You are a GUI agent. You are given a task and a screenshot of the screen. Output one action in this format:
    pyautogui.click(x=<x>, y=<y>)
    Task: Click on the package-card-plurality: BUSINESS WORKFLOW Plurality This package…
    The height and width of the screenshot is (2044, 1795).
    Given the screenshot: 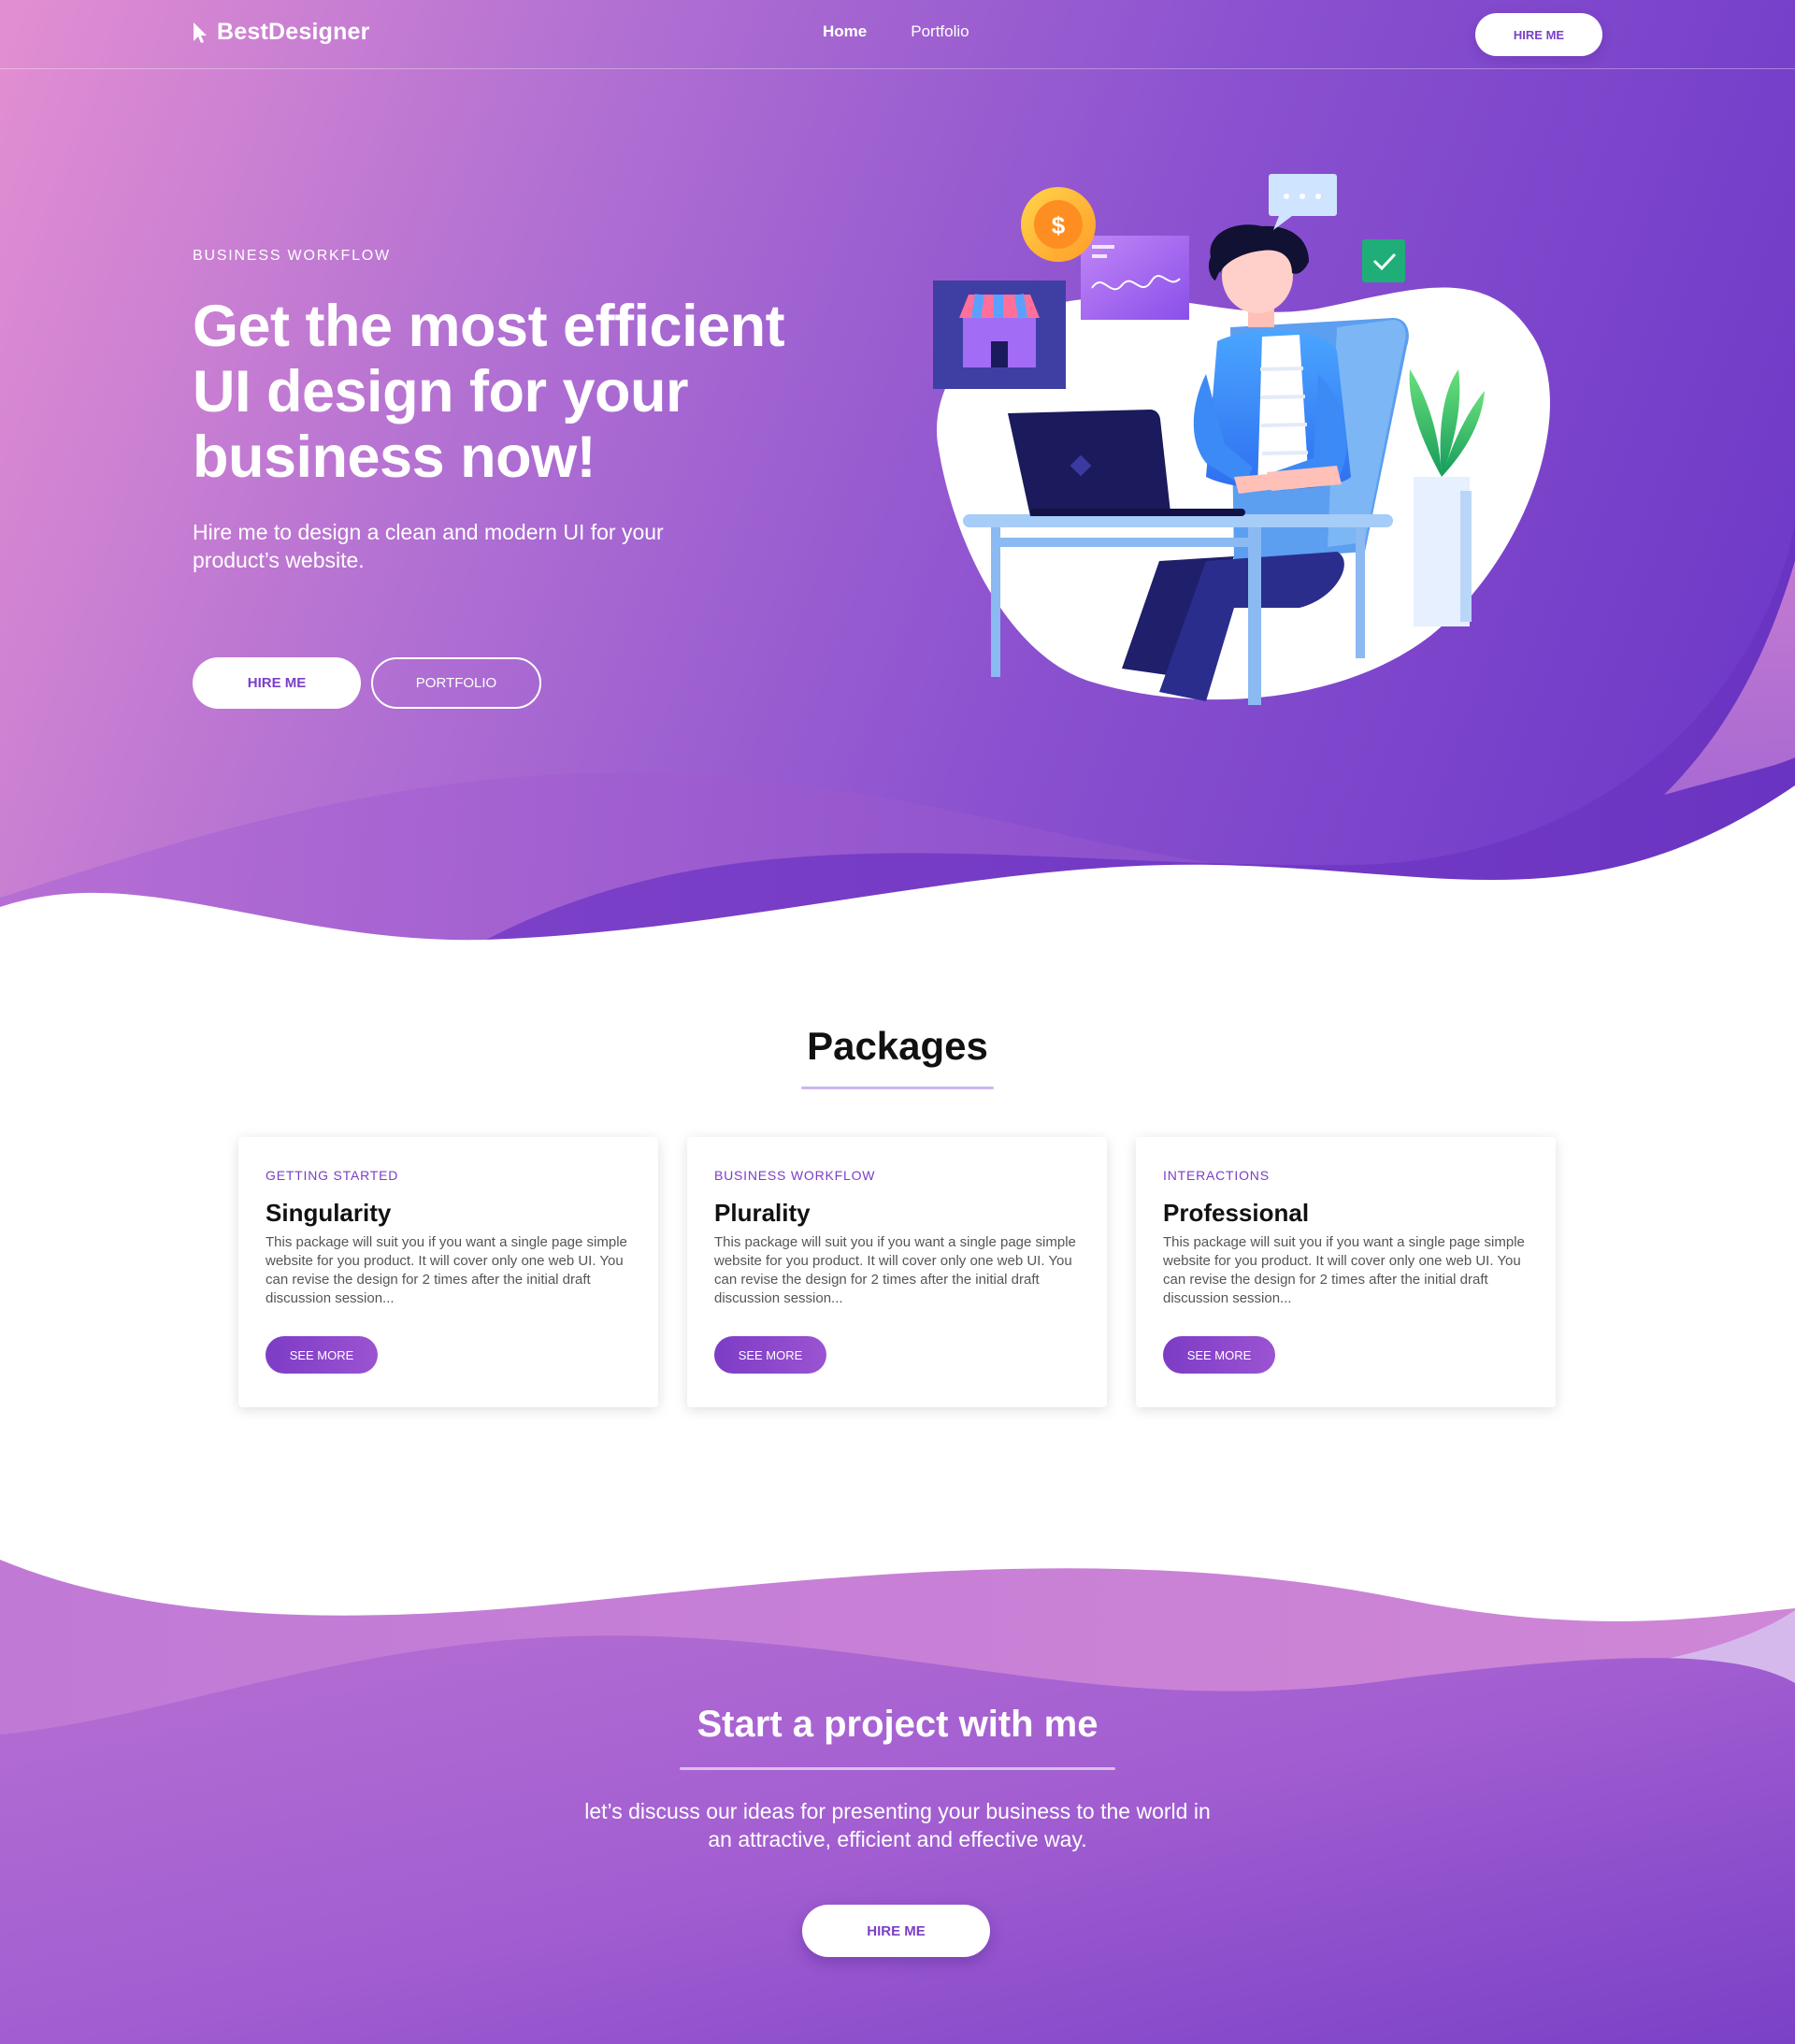 What is the action you would take?
    pyautogui.click(x=897, y=1272)
    